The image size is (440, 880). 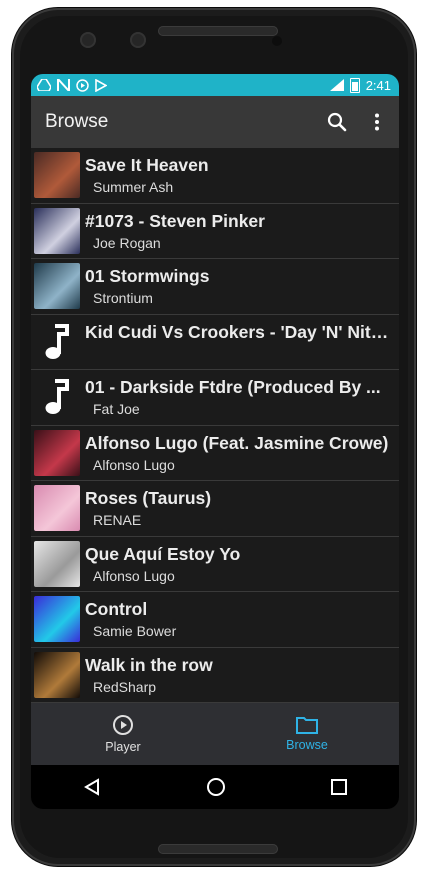 I want to click on status-right: 2:41, so click(x=360, y=85).